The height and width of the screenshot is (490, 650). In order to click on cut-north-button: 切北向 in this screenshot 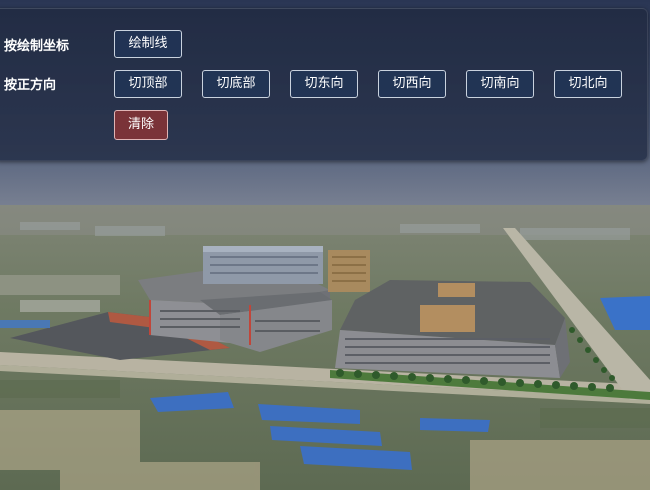, I will do `click(588, 84)`.